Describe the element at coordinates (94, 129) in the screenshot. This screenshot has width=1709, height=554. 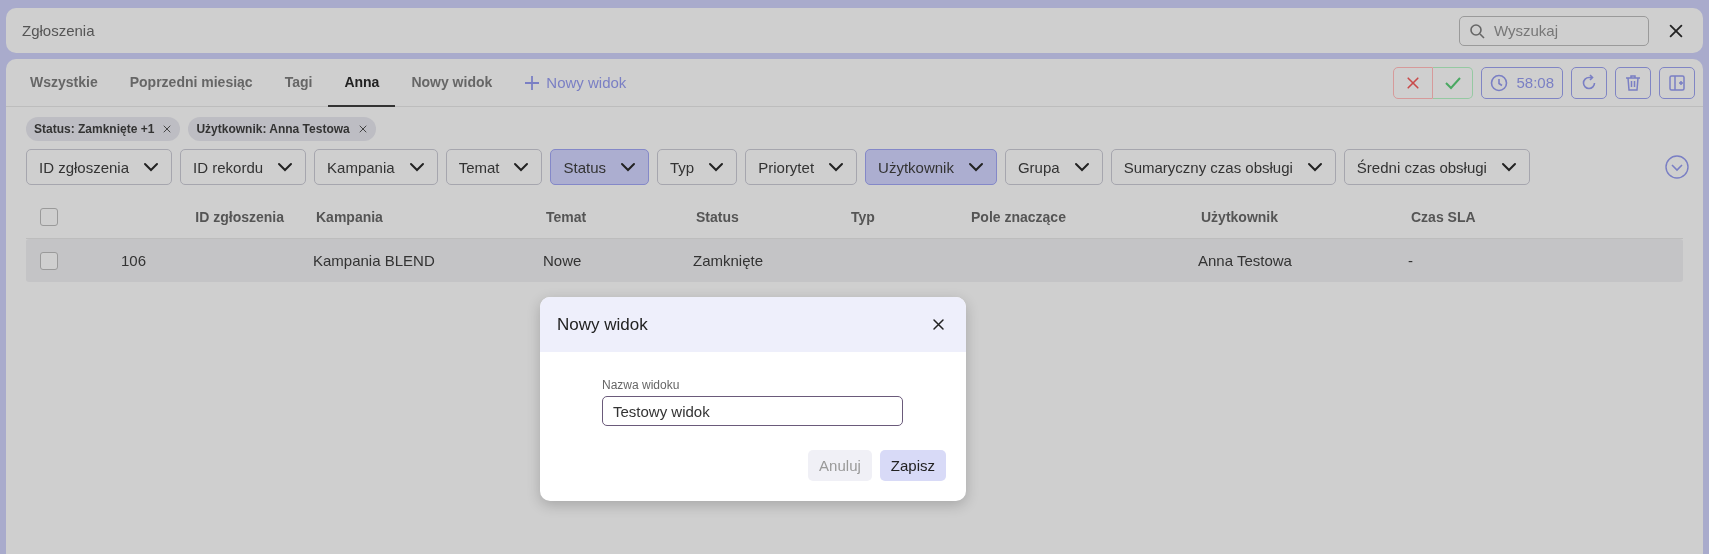
I see `chip-label: Status: Zamknięte +1` at that location.